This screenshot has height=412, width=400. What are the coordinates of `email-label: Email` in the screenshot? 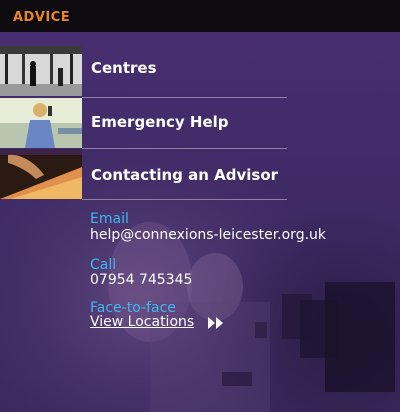 It's located at (109, 219).